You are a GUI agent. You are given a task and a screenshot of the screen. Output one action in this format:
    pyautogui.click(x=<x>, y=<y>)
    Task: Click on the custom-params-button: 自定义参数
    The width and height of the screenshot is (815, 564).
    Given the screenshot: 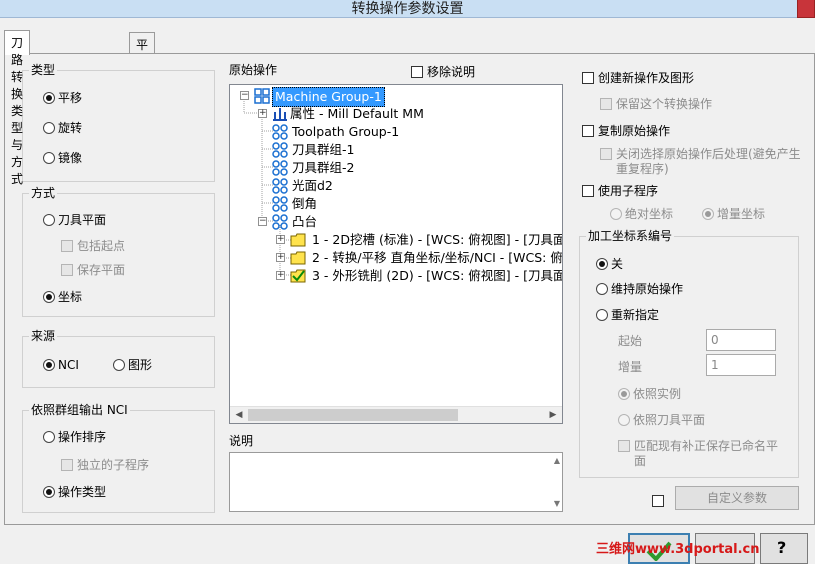 What is the action you would take?
    pyautogui.click(x=737, y=498)
    